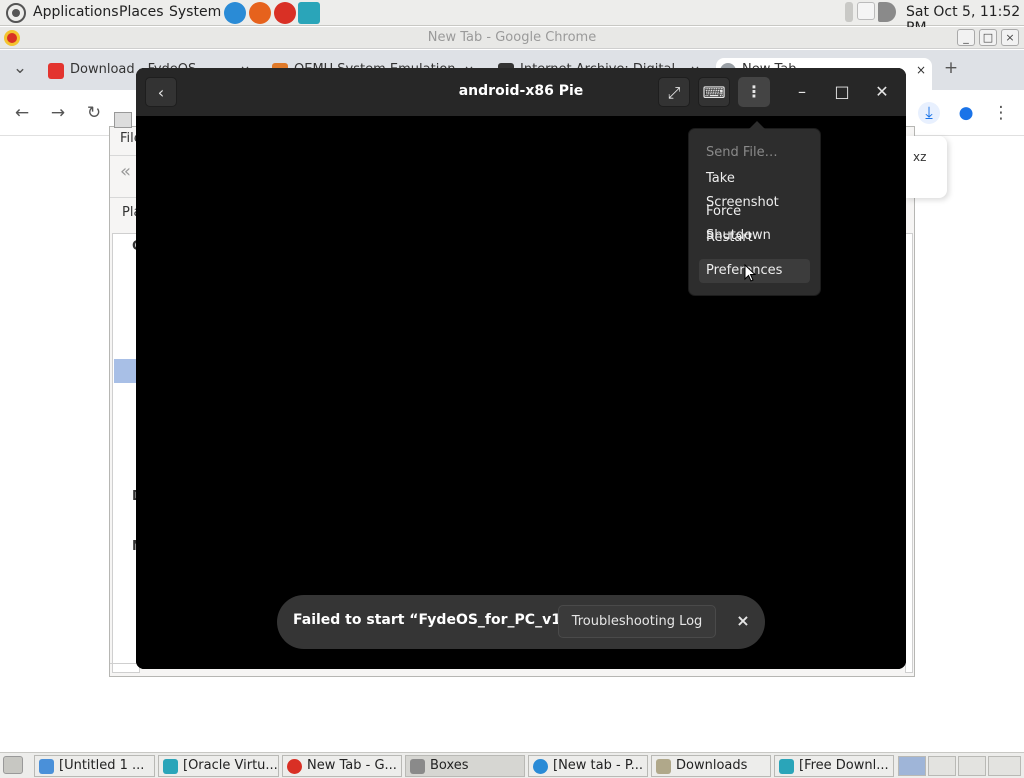  What do you see at coordinates (294, 766) in the screenshot?
I see `chrome-icon` at bounding box center [294, 766].